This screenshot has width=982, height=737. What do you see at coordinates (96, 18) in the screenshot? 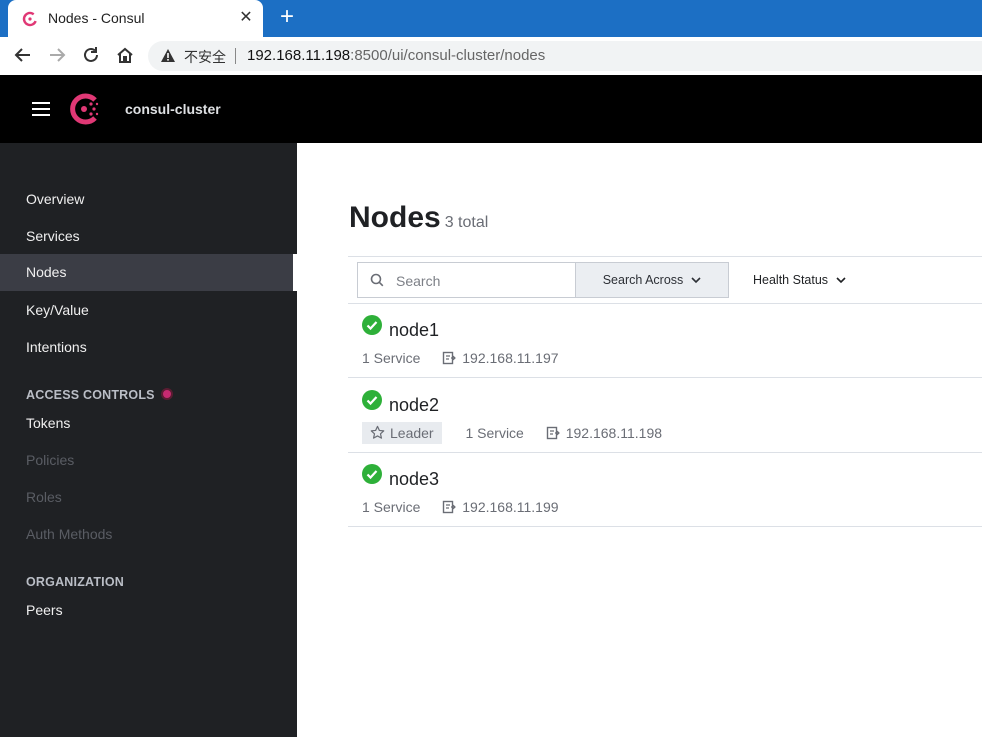
I see `tab-title: Nodes - Consul` at bounding box center [96, 18].